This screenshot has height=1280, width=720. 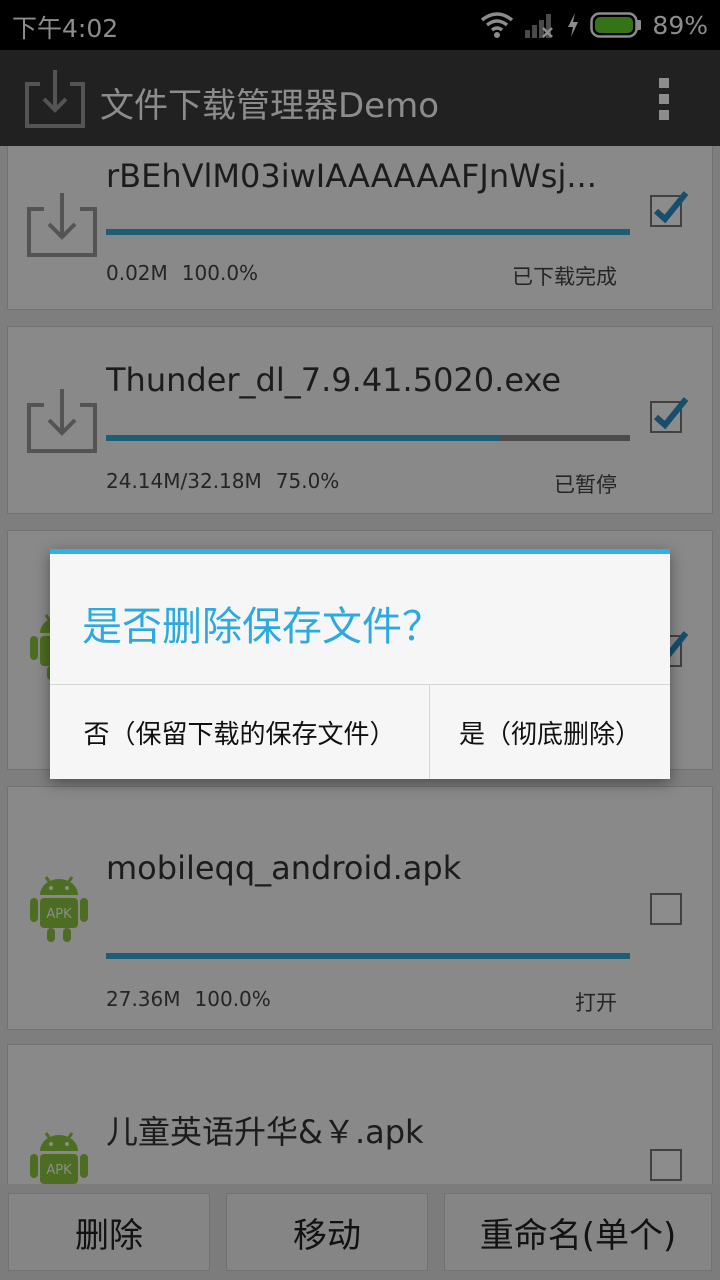 I want to click on dialog-title: 是否删除保存文件？, so click(x=262, y=627).